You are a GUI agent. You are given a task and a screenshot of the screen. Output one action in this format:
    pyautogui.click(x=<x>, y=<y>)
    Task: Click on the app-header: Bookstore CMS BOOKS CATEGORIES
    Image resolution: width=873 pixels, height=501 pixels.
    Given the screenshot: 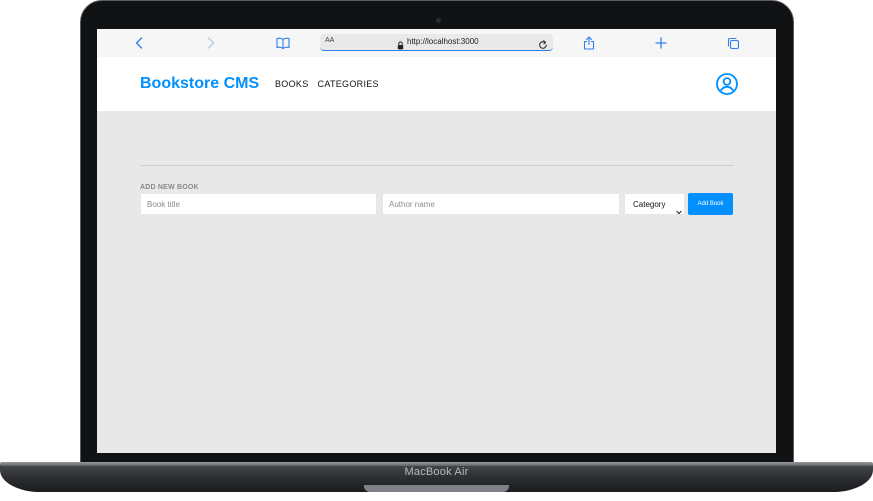 What is the action you would take?
    pyautogui.click(x=436, y=84)
    